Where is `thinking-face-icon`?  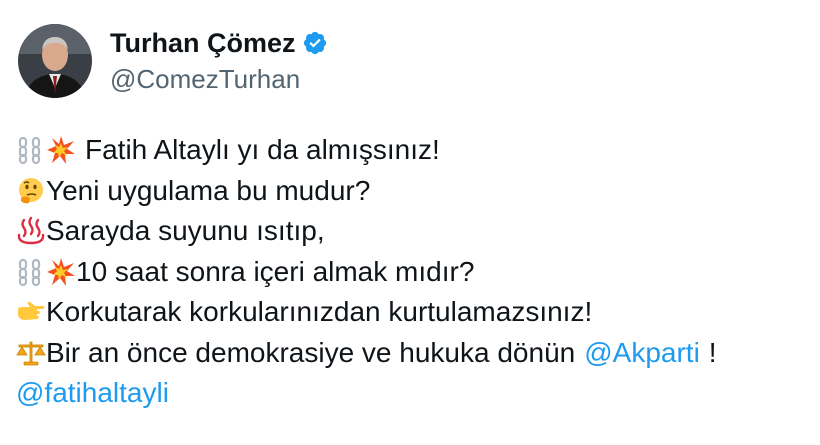
thinking-face-icon is located at coordinates (31, 191).